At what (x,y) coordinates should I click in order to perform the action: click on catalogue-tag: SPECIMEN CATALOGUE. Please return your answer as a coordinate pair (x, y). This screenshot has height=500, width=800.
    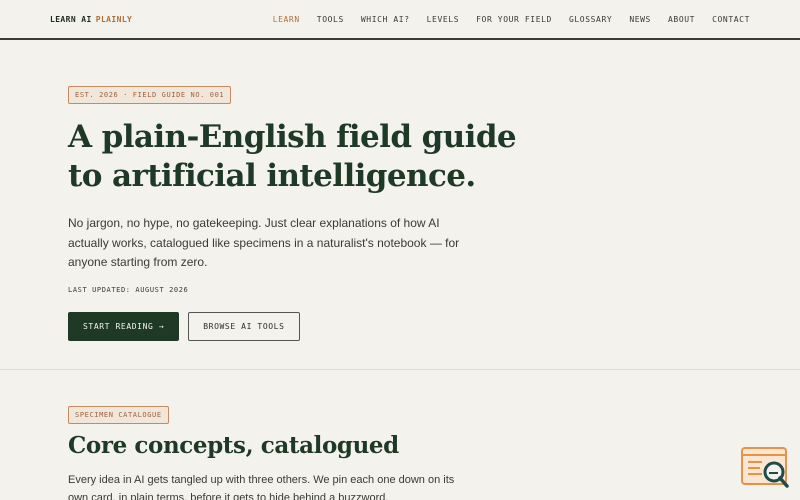
    Looking at the image, I should click on (118, 415).